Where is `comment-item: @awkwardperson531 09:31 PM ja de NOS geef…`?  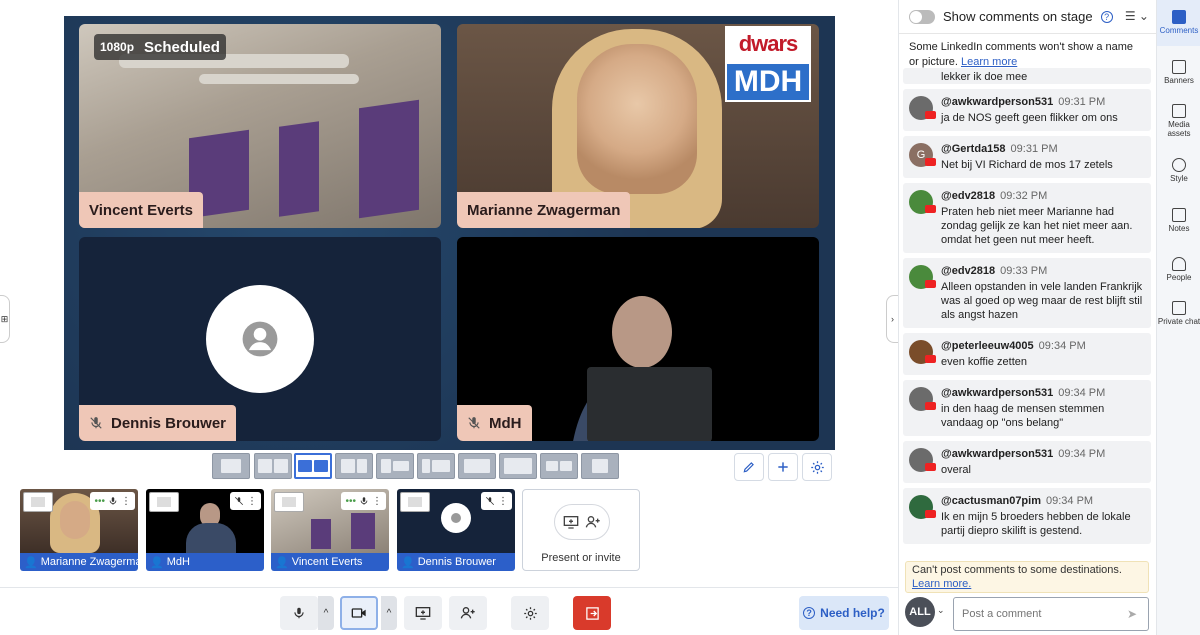 comment-item: @awkwardperson531 09:31 PM ja de NOS geef… is located at coordinates (1027, 110).